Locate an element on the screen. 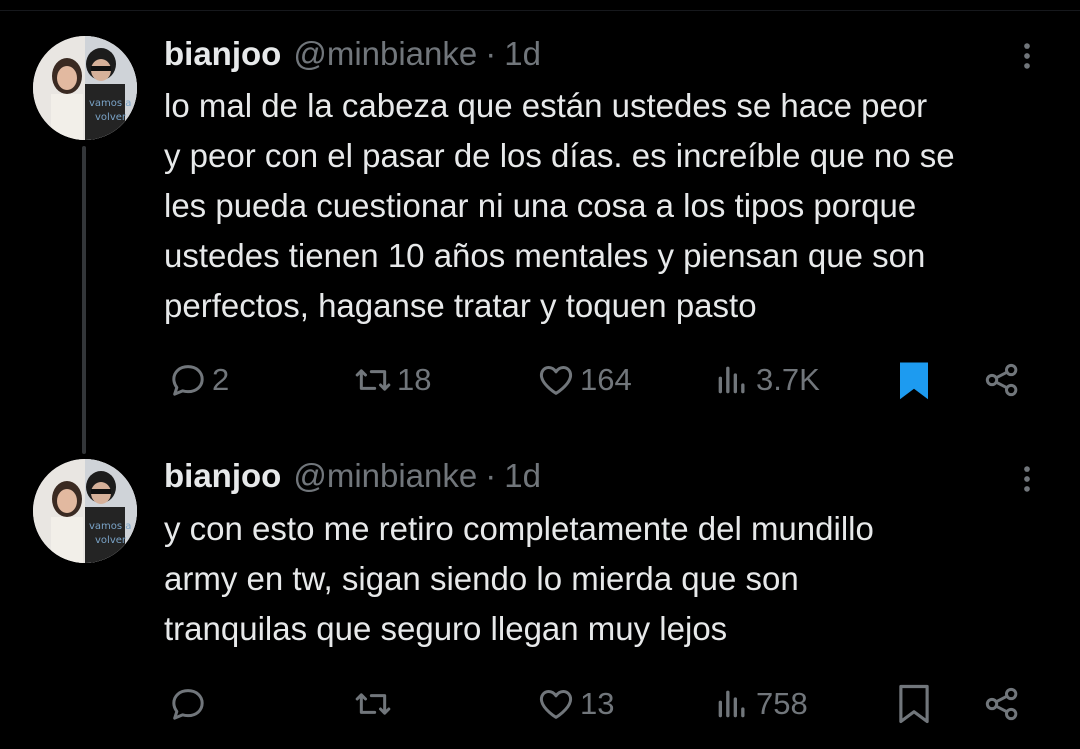 The image size is (1080, 749). view-count: 758 is located at coordinates (782, 703).